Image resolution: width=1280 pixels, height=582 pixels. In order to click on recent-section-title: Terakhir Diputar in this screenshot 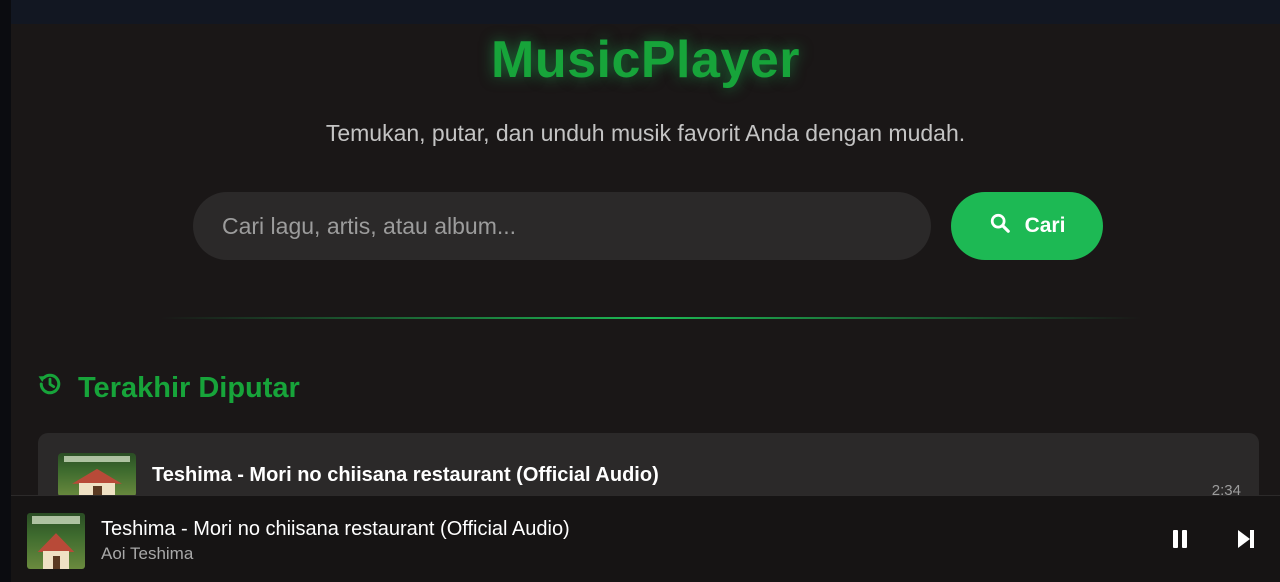, I will do `click(189, 387)`.